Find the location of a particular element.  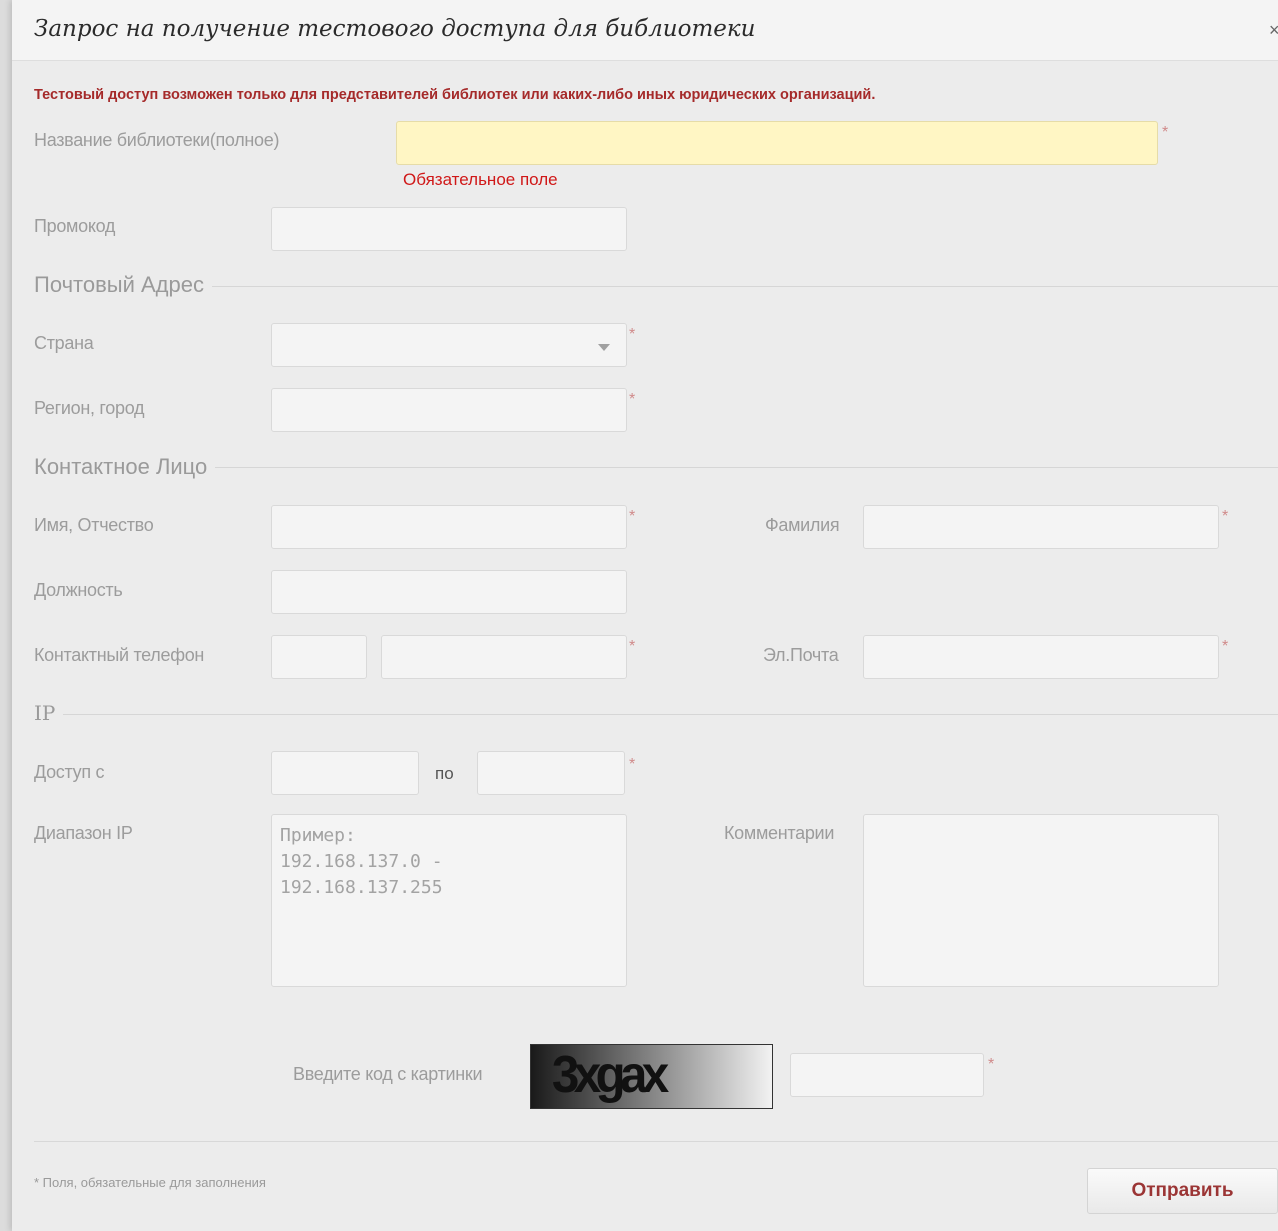

promo-label: Промокод is located at coordinates (75, 226).